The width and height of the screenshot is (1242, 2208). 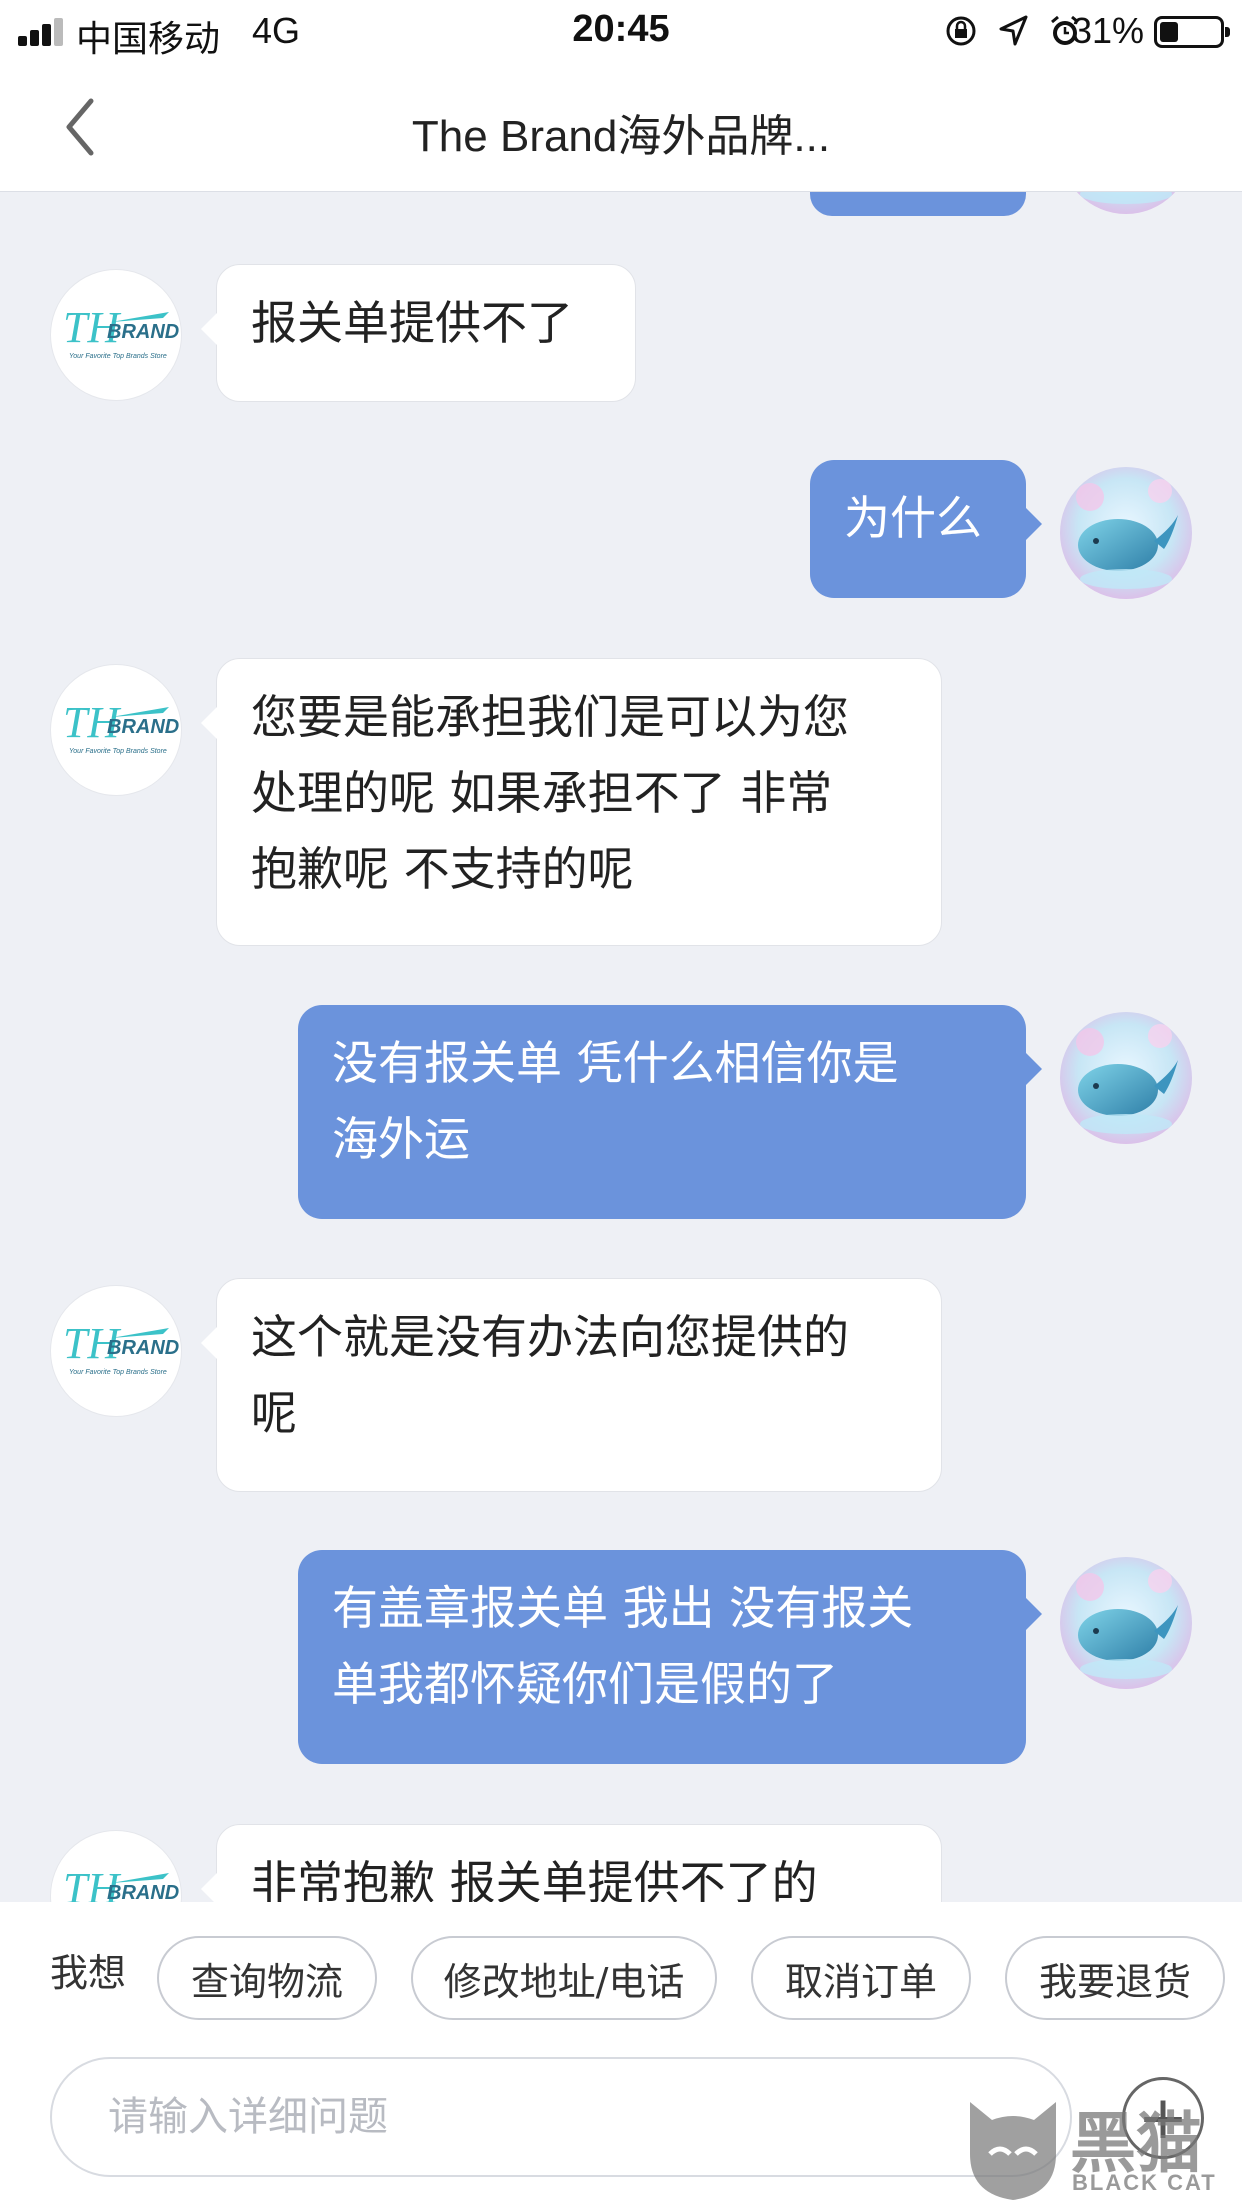 I want to click on plus-icon: +, so click(x=1163, y=2118).